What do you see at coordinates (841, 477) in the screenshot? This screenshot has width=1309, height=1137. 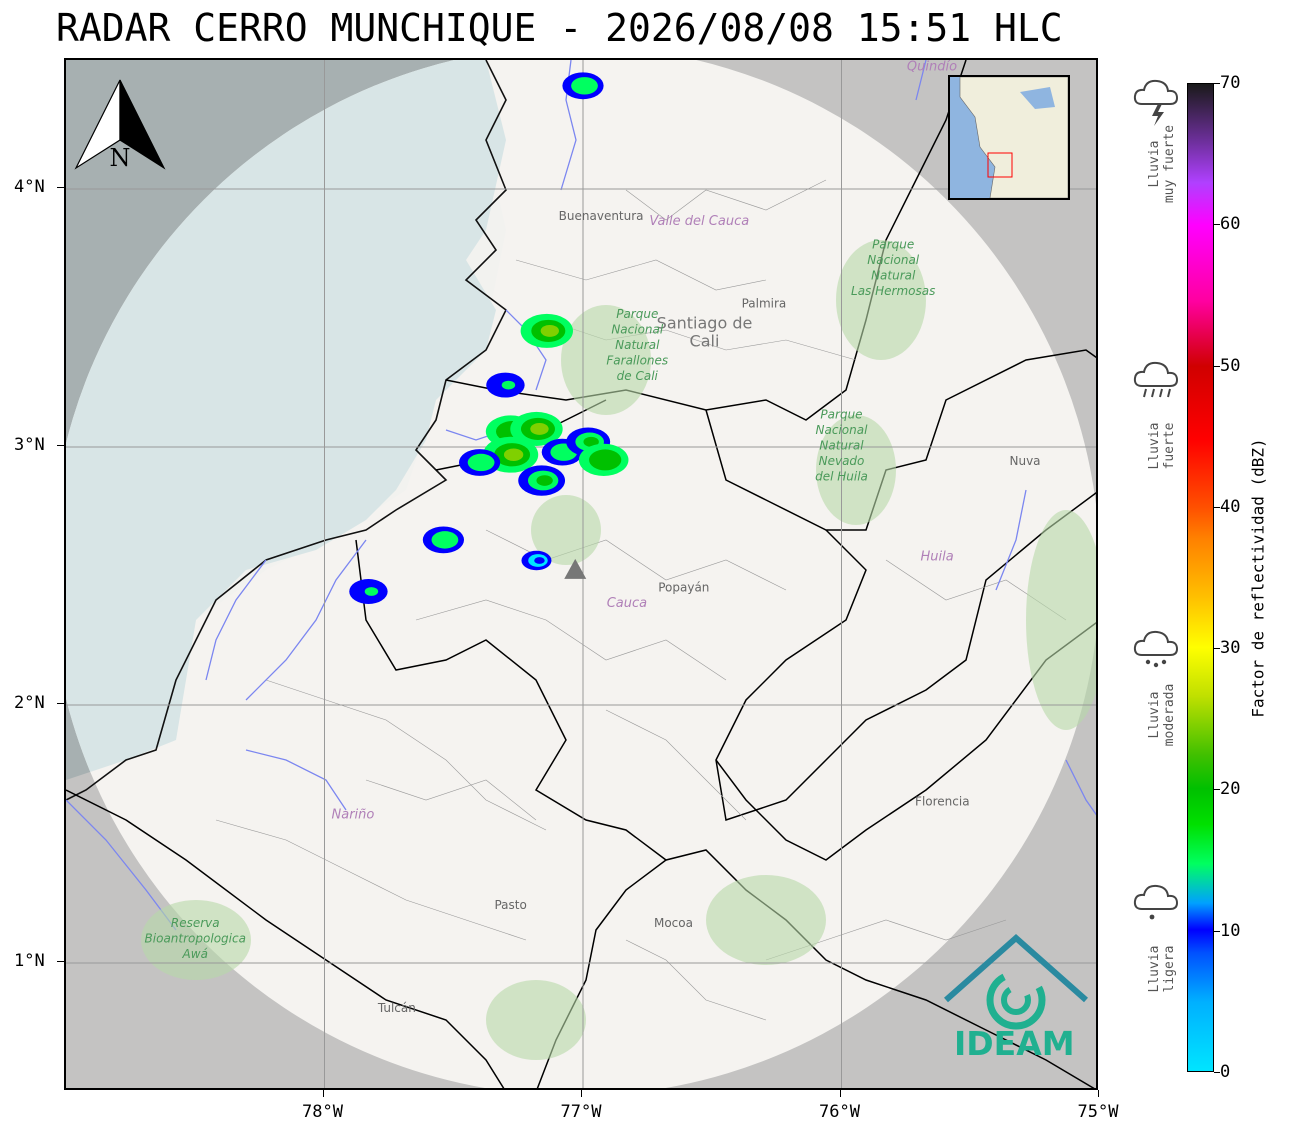 I see `place-label: del Huila` at bounding box center [841, 477].